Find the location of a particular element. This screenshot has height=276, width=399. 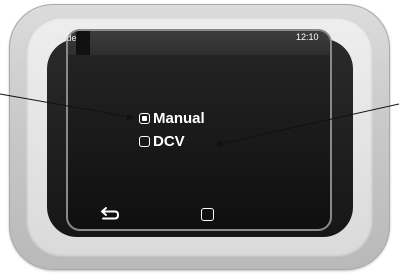

callout-line-left is located at coordinates (65, 105).